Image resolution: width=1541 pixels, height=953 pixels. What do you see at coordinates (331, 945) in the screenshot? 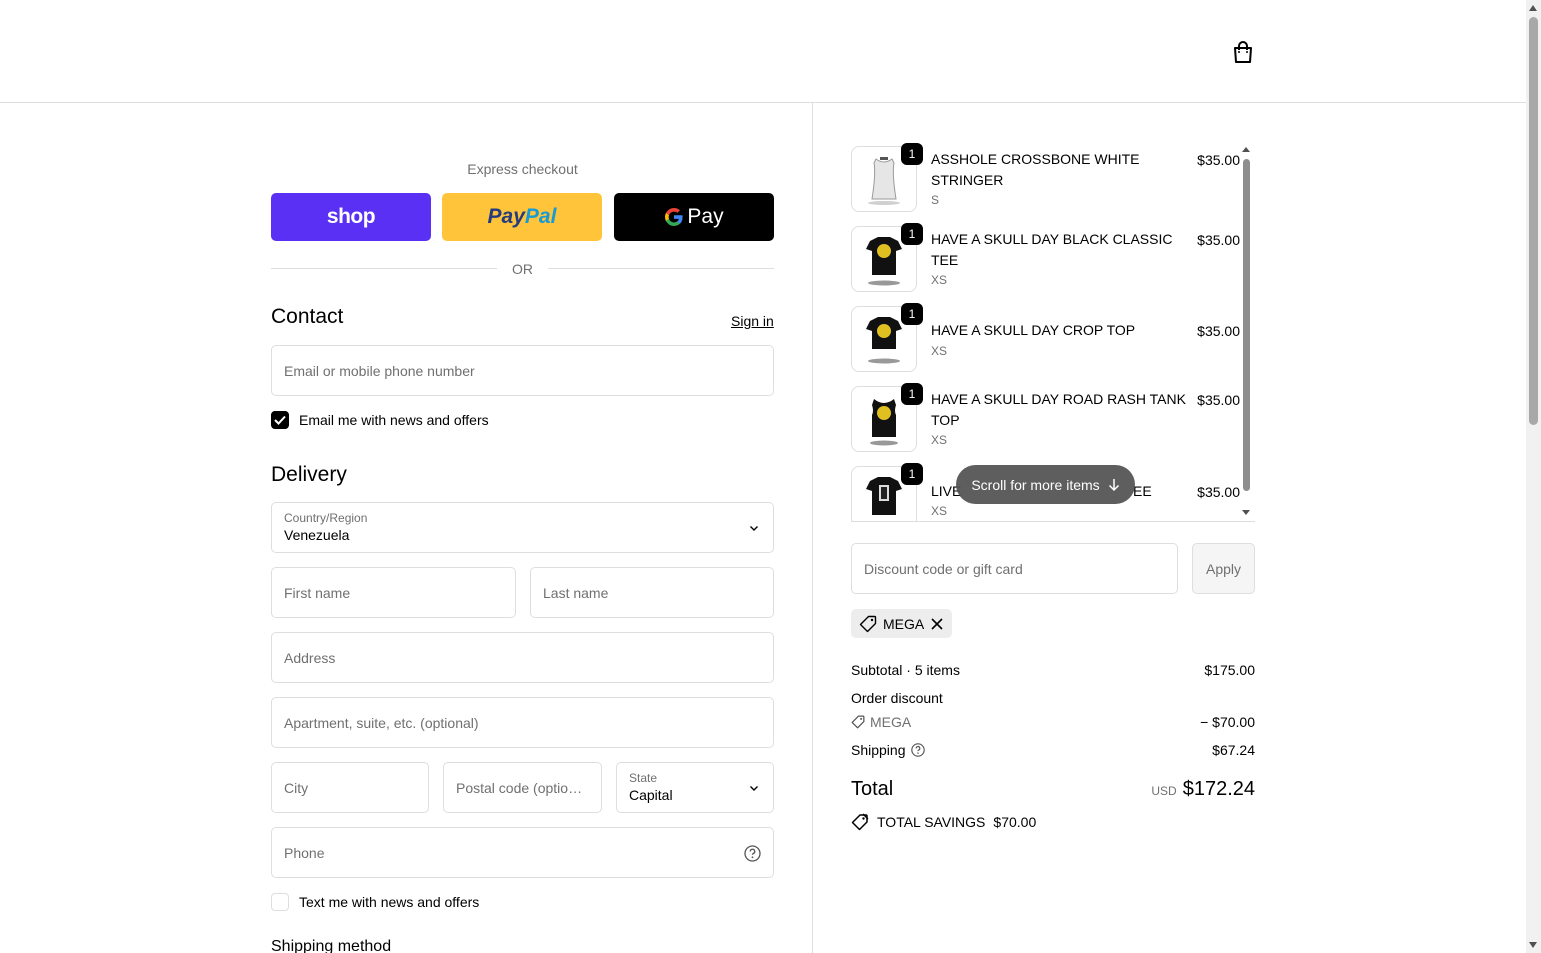
I see `shipping-method-title: Shipping method` at bounding box center [331, 945].